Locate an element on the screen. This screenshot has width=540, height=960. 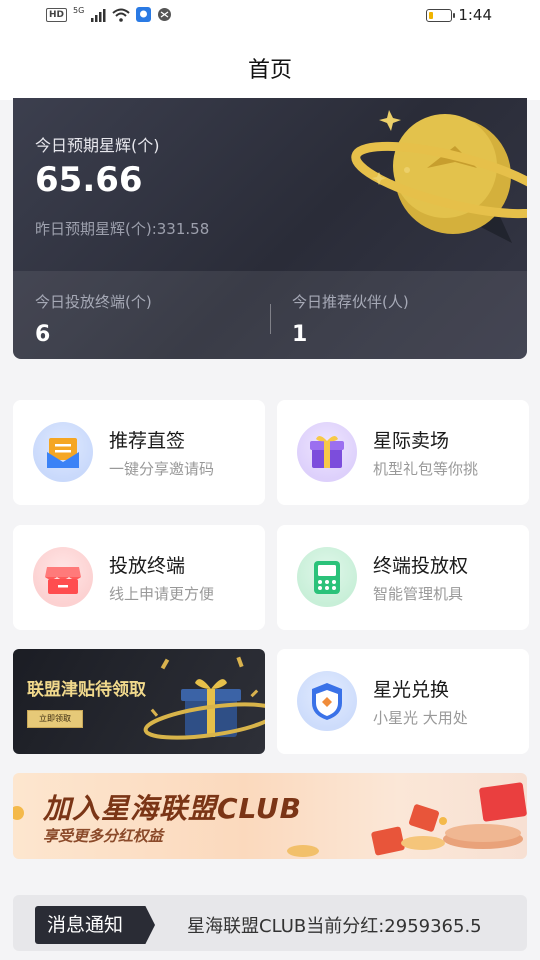
exchange-shield-icon is located at coordinates (327, 701).